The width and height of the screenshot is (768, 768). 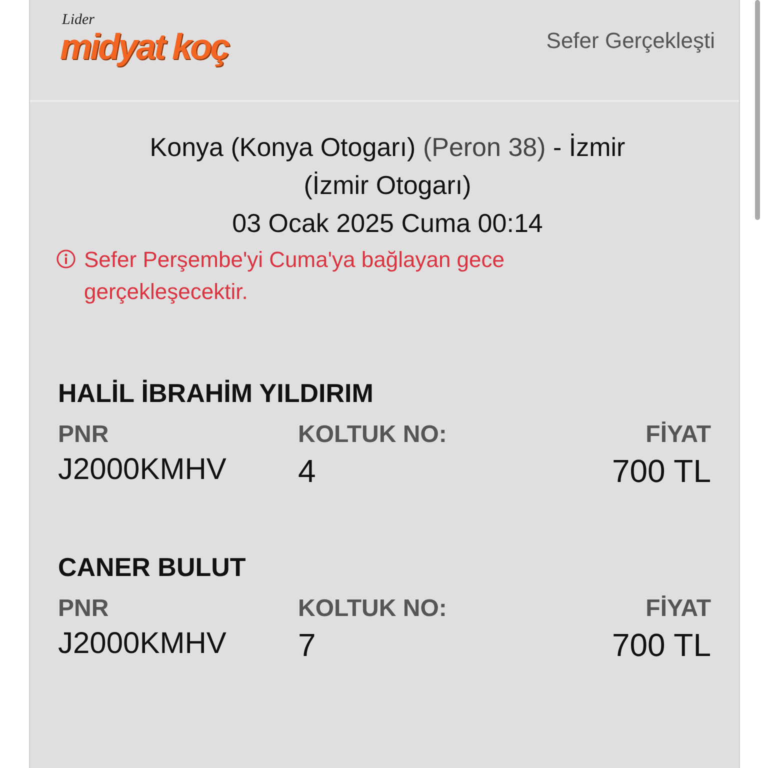 I want to click on trip-status: Sefer Gerçekleşti, so click(x=630, y=41).